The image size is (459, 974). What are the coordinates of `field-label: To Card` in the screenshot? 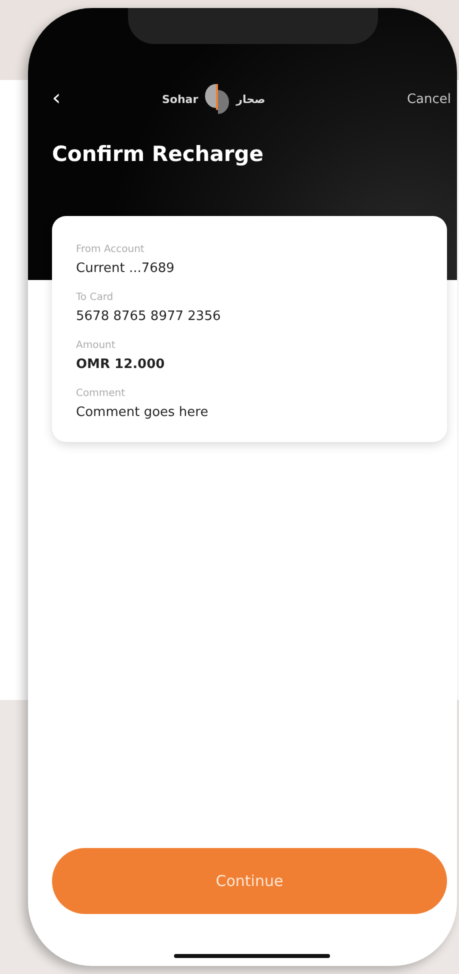 It's located at (95, 297).